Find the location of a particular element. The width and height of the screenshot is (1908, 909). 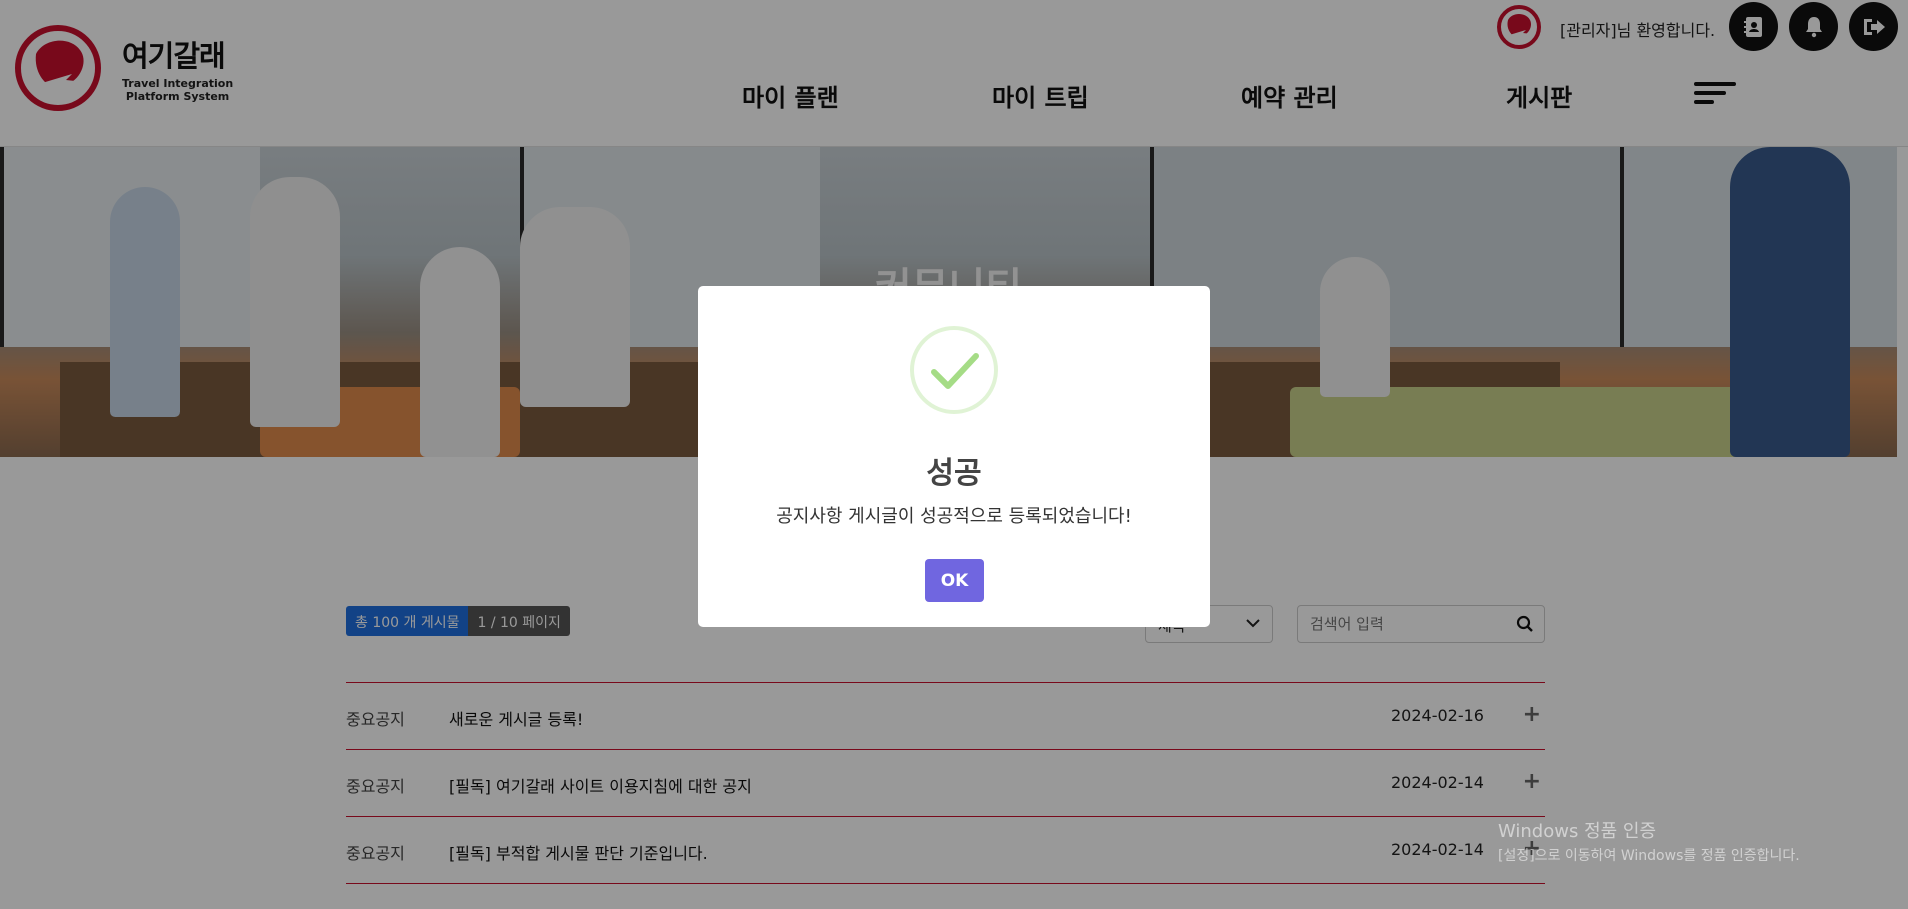

success-dialog: 성공 공지사항 게시글이 성공적으로 등록되었습니다! OK is located at coordinates (954, 456).